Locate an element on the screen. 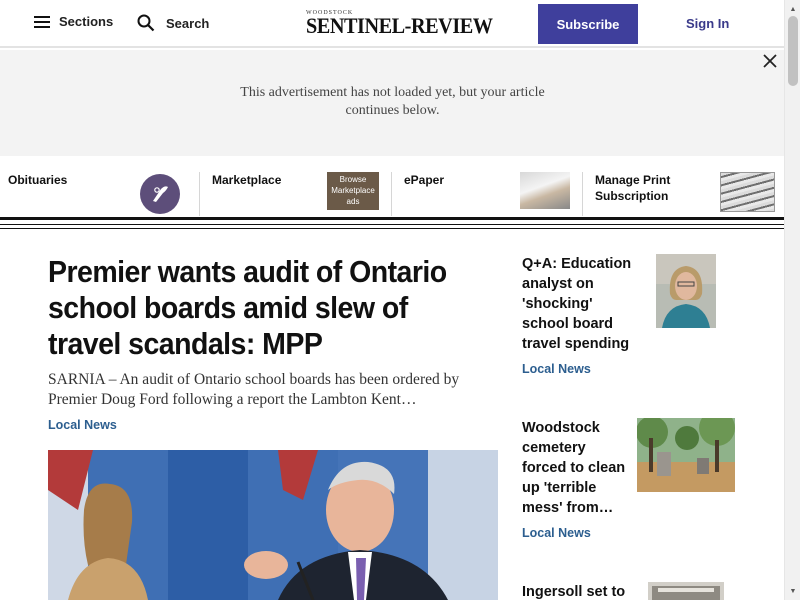  obituary-quill-icon is located at coordinates (160, 194).